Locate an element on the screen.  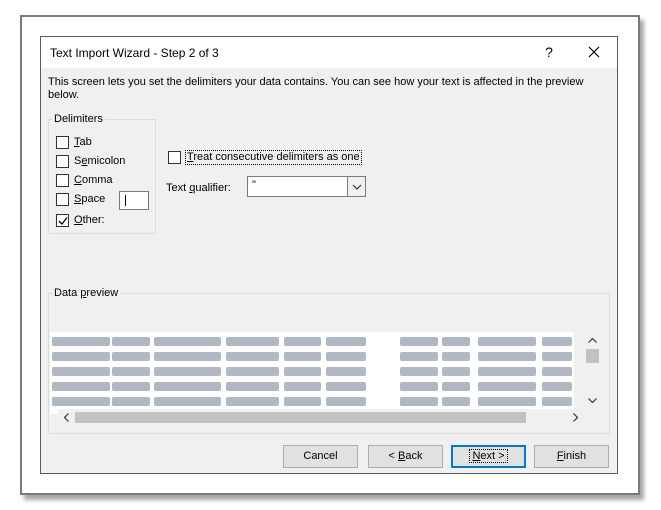
data-preview-grid is located at coordinates (312, 373).